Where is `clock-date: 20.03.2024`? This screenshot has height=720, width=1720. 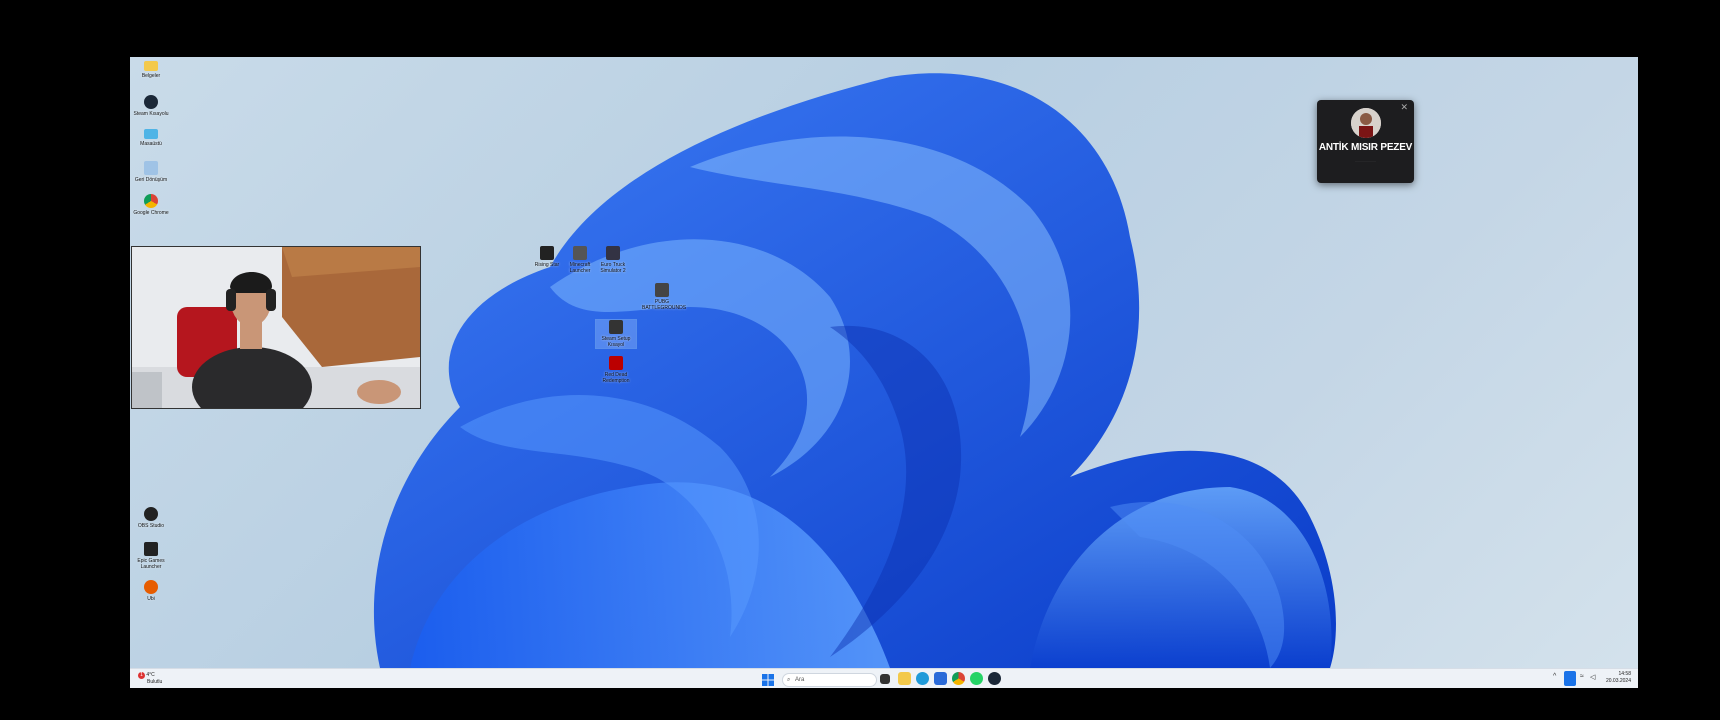
clock-date: 20.03.2024 is located at coordinates (1618, 681).